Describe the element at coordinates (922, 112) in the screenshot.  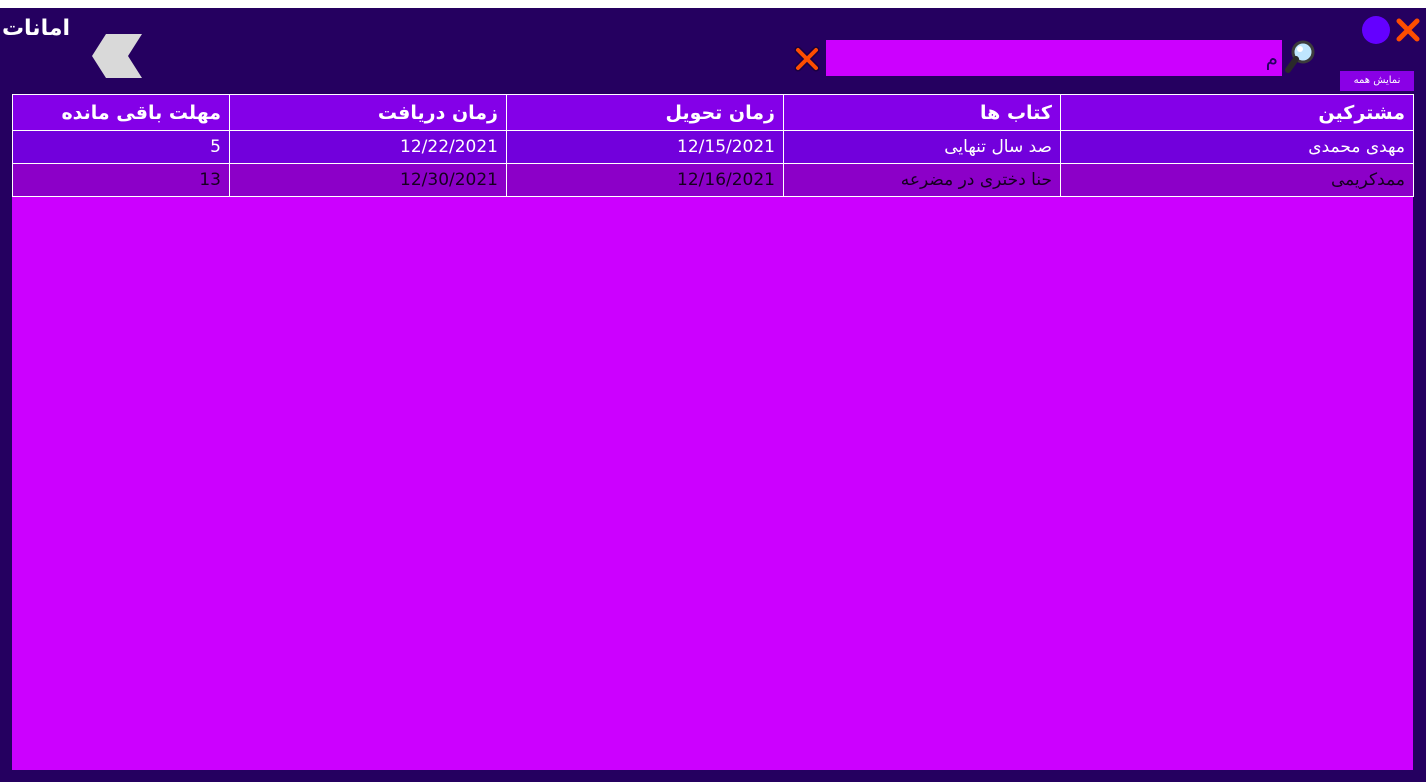
I see `column-header-books: کتاب ها` at that location.